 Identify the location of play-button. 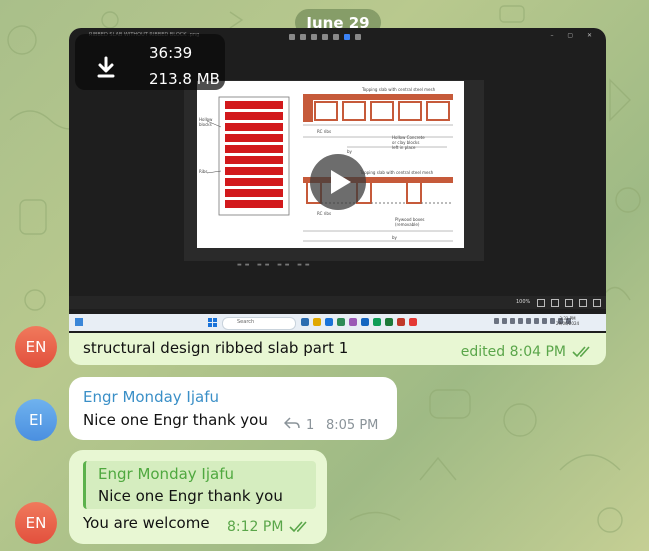
(338, 182).